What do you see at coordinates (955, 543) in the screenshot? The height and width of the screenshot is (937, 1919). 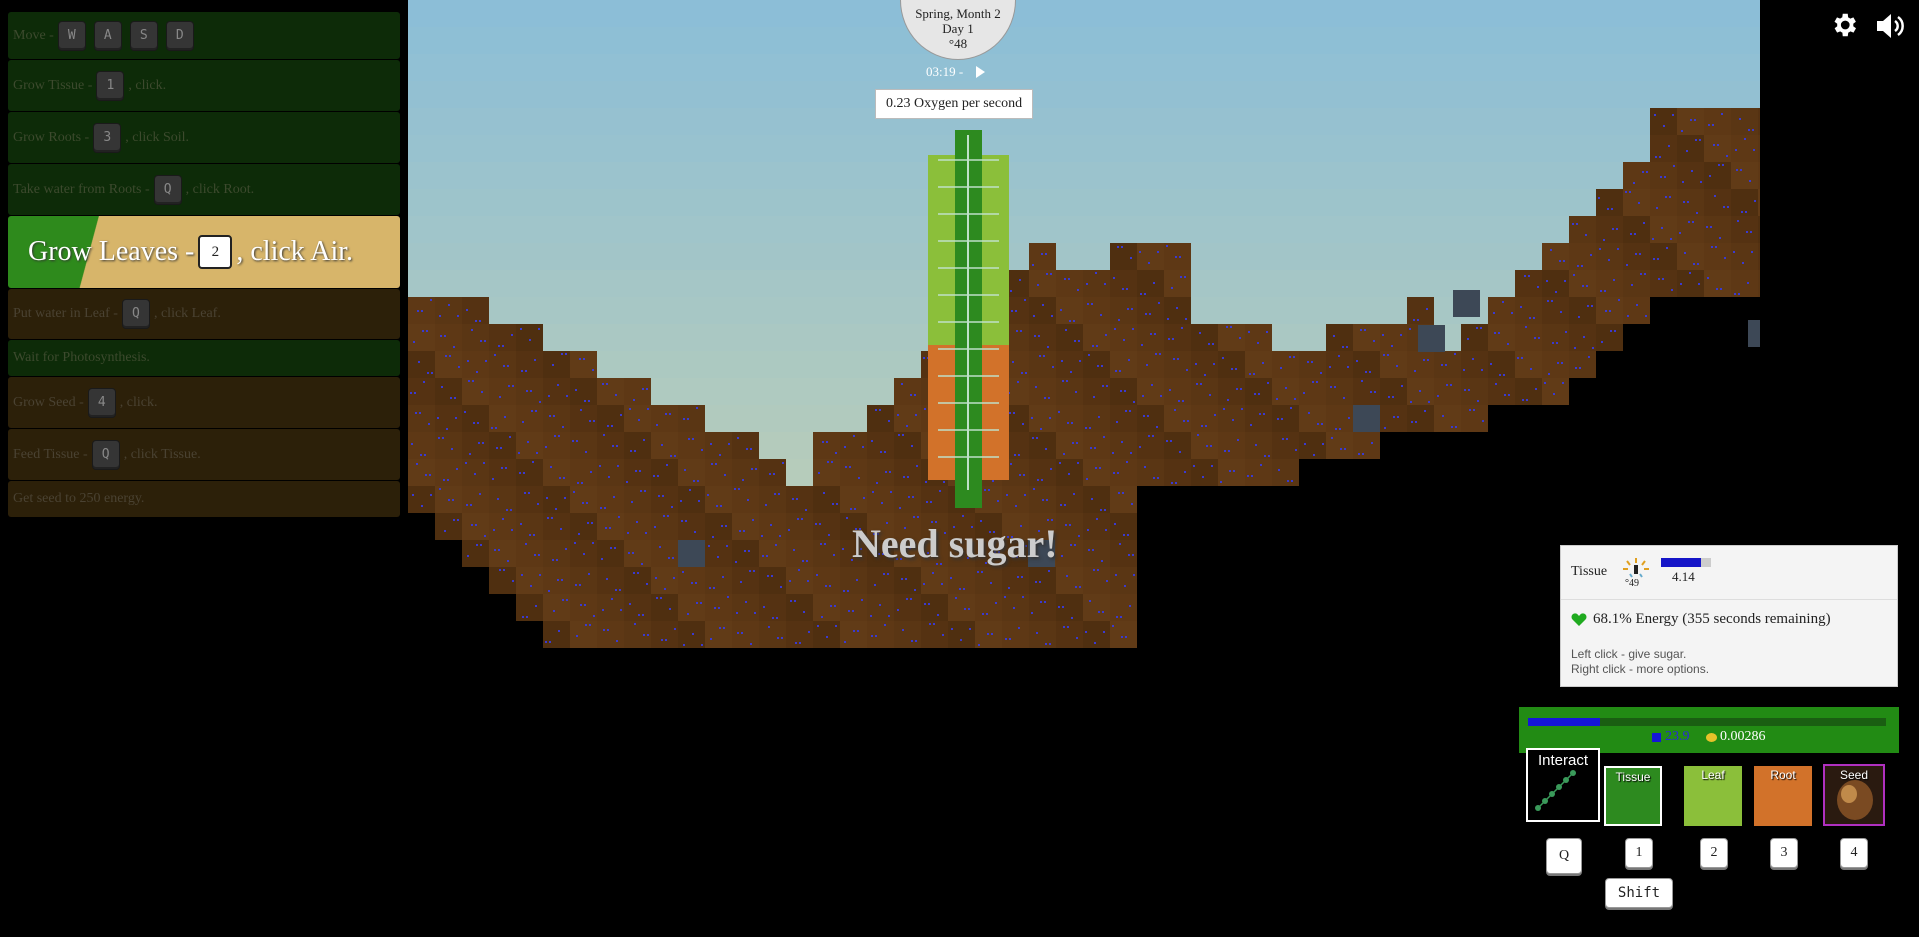 I see `need-sugar-message: Need sugar!` at bounding box center [955, 543].